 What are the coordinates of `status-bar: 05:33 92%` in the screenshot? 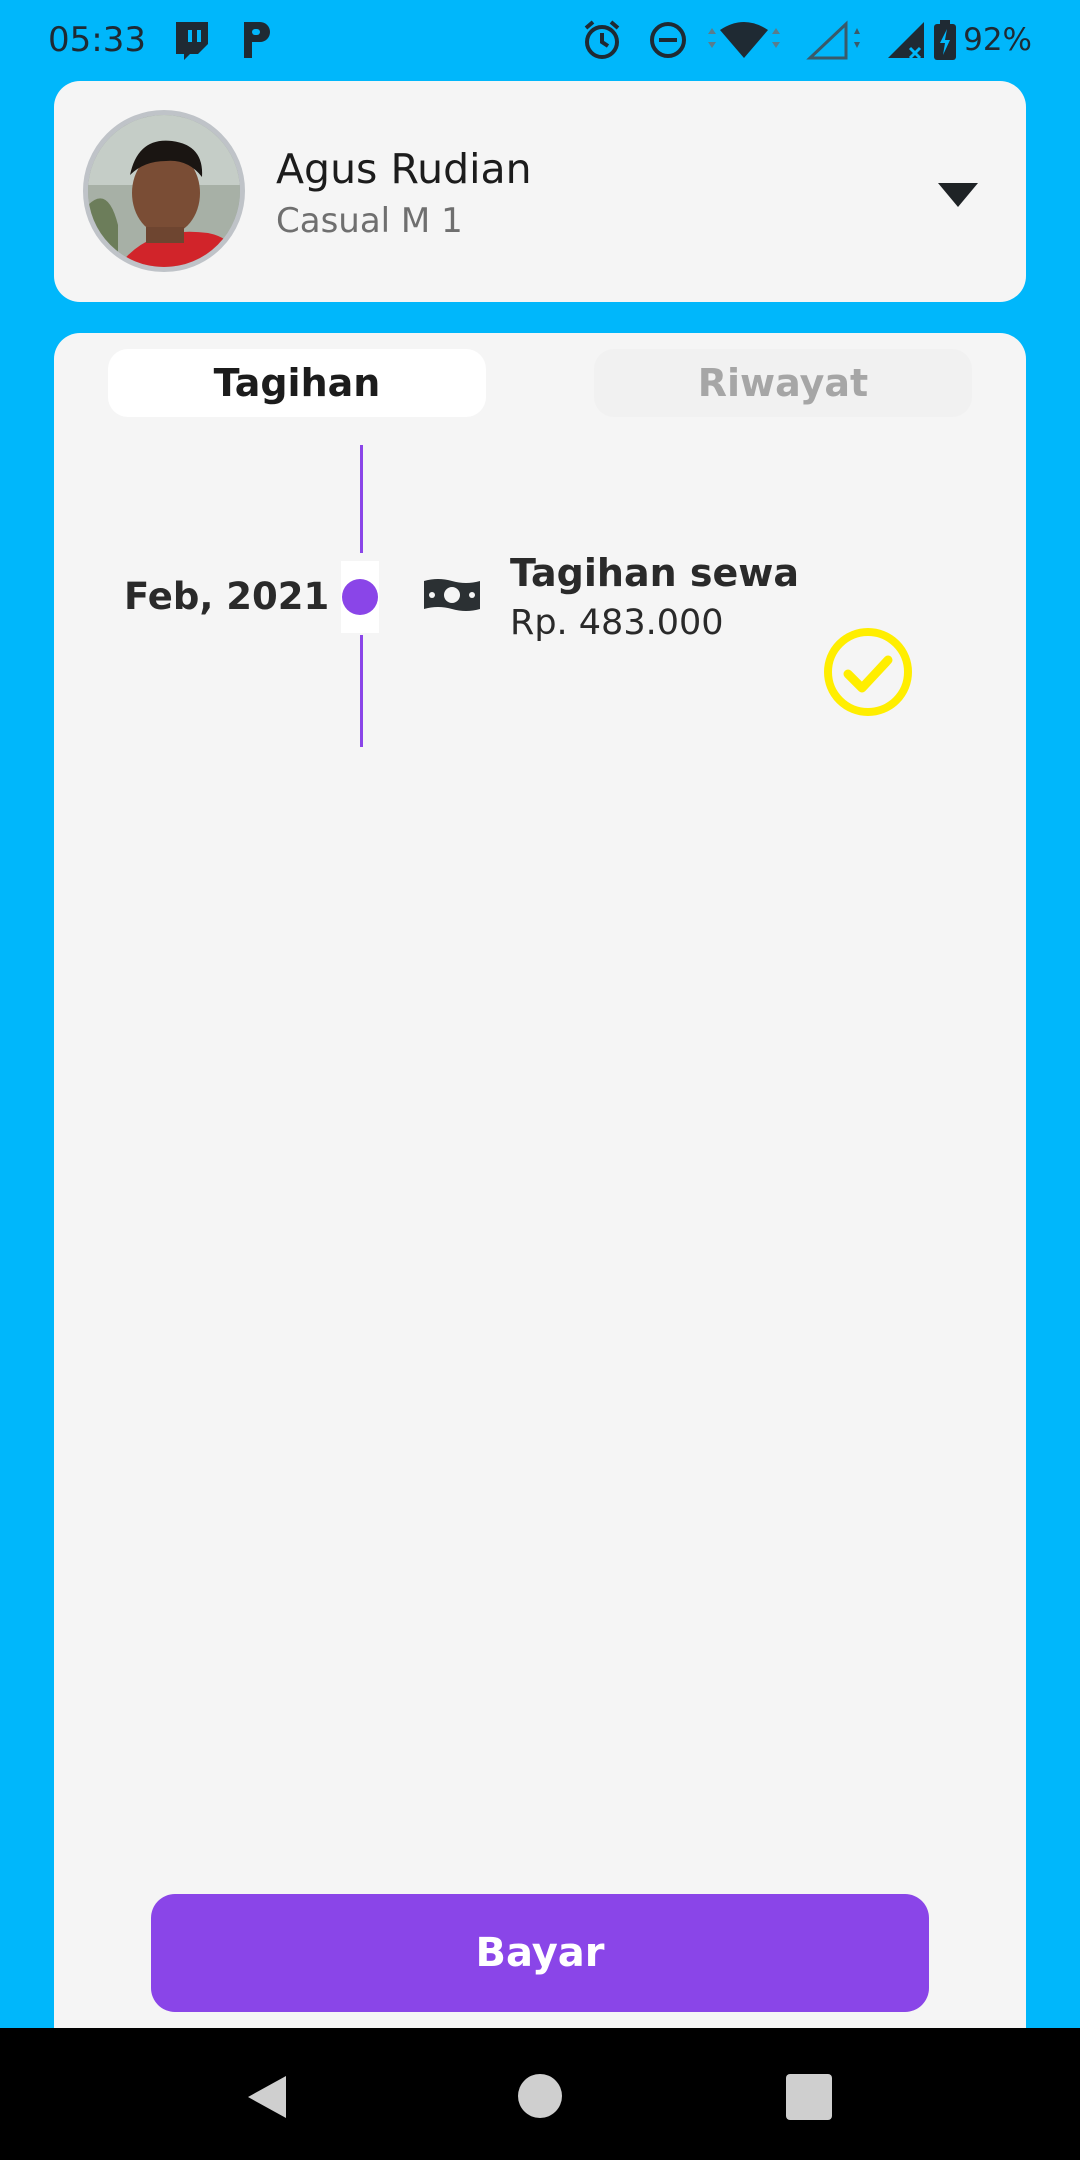 It's located at (540, 40).